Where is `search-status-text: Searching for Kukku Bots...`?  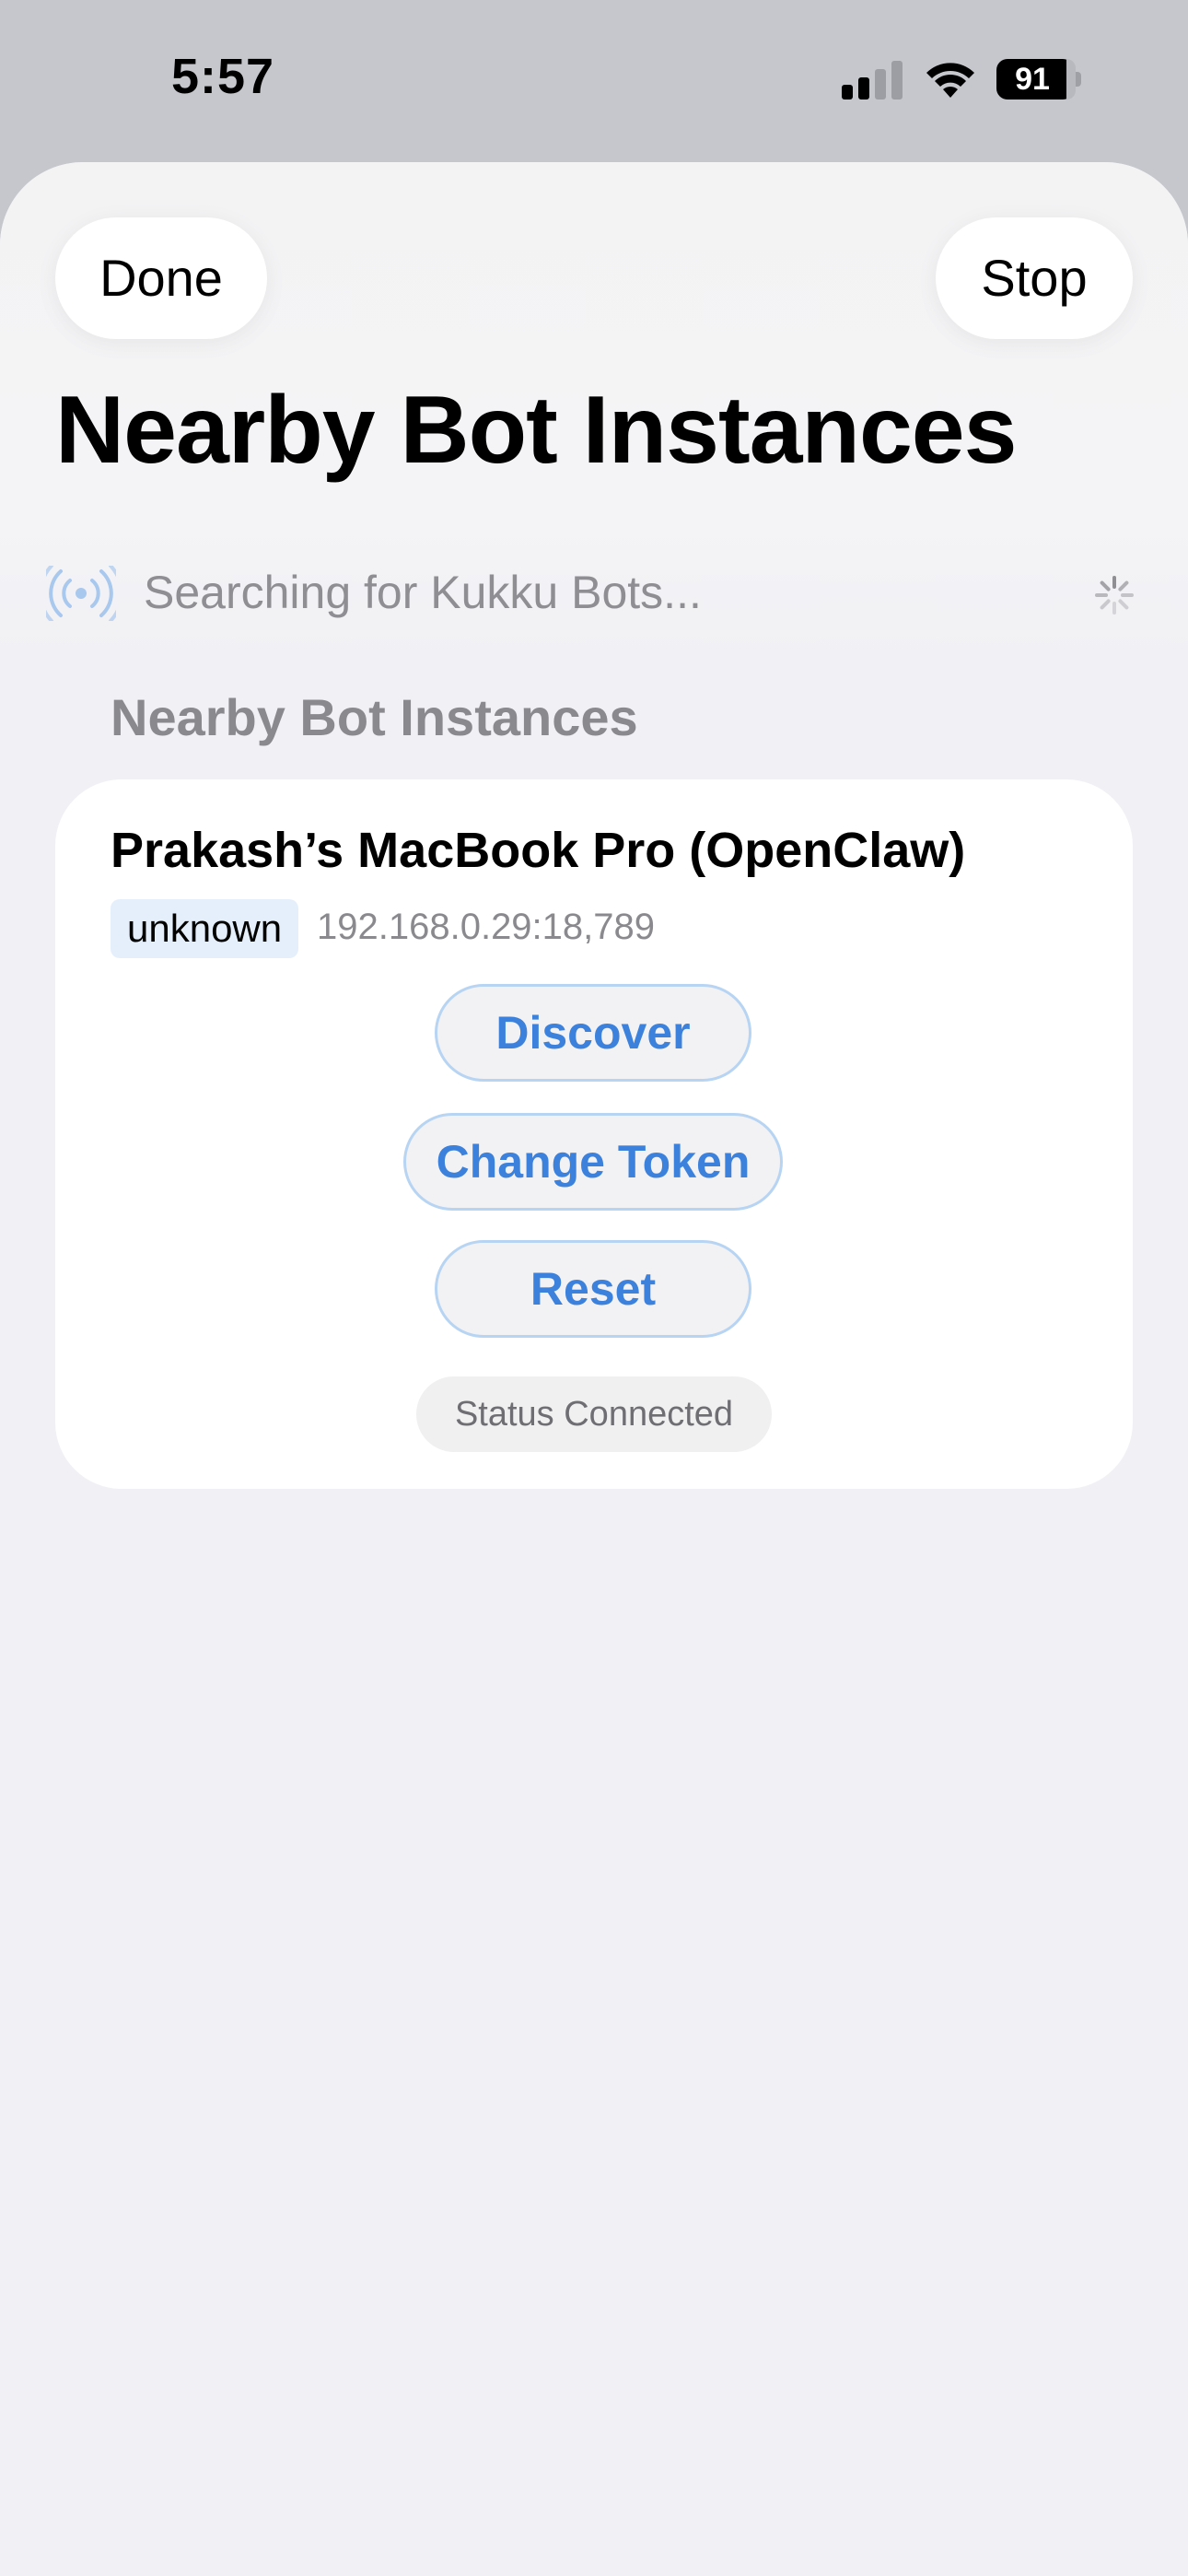
search-status-text: Searching for Kukku Bots... is located at coordinates (423, 592).